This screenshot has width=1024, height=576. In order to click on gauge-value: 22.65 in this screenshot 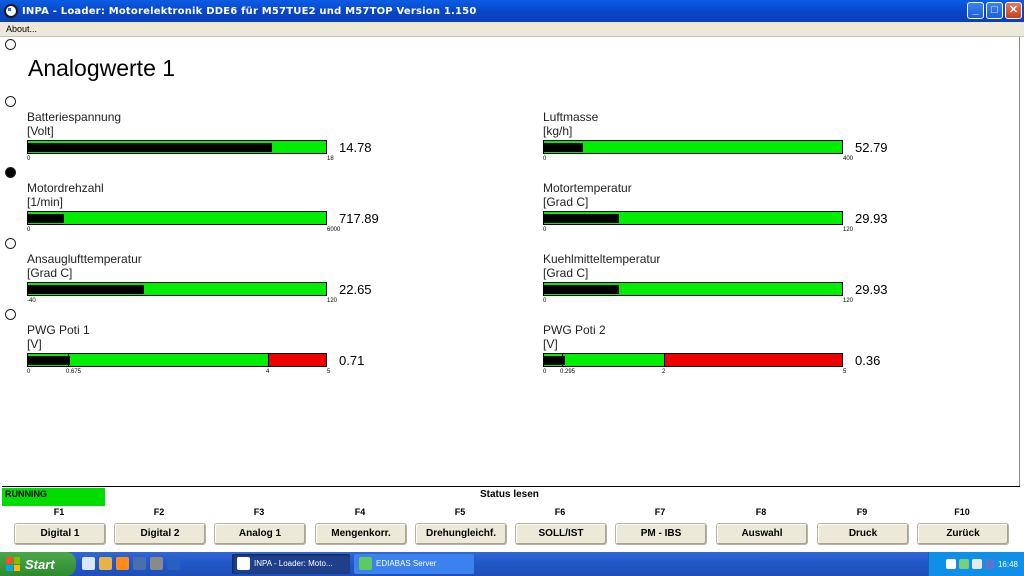, I will do `click(355, 289)`.